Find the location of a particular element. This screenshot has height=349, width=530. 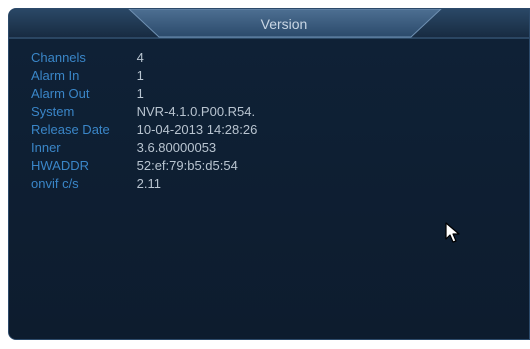

release-date-value: 10-04-2013 14:28:26 is located at coordinates (197, 129).